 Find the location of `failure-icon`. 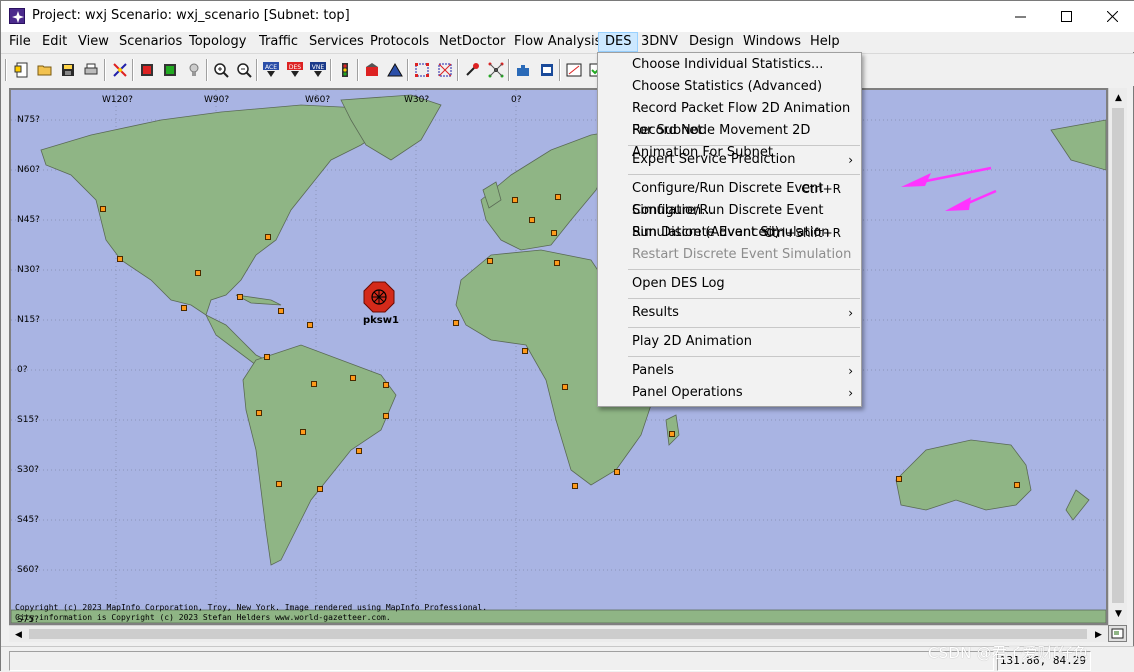

failure-icon is located at coordinates (472, 70).